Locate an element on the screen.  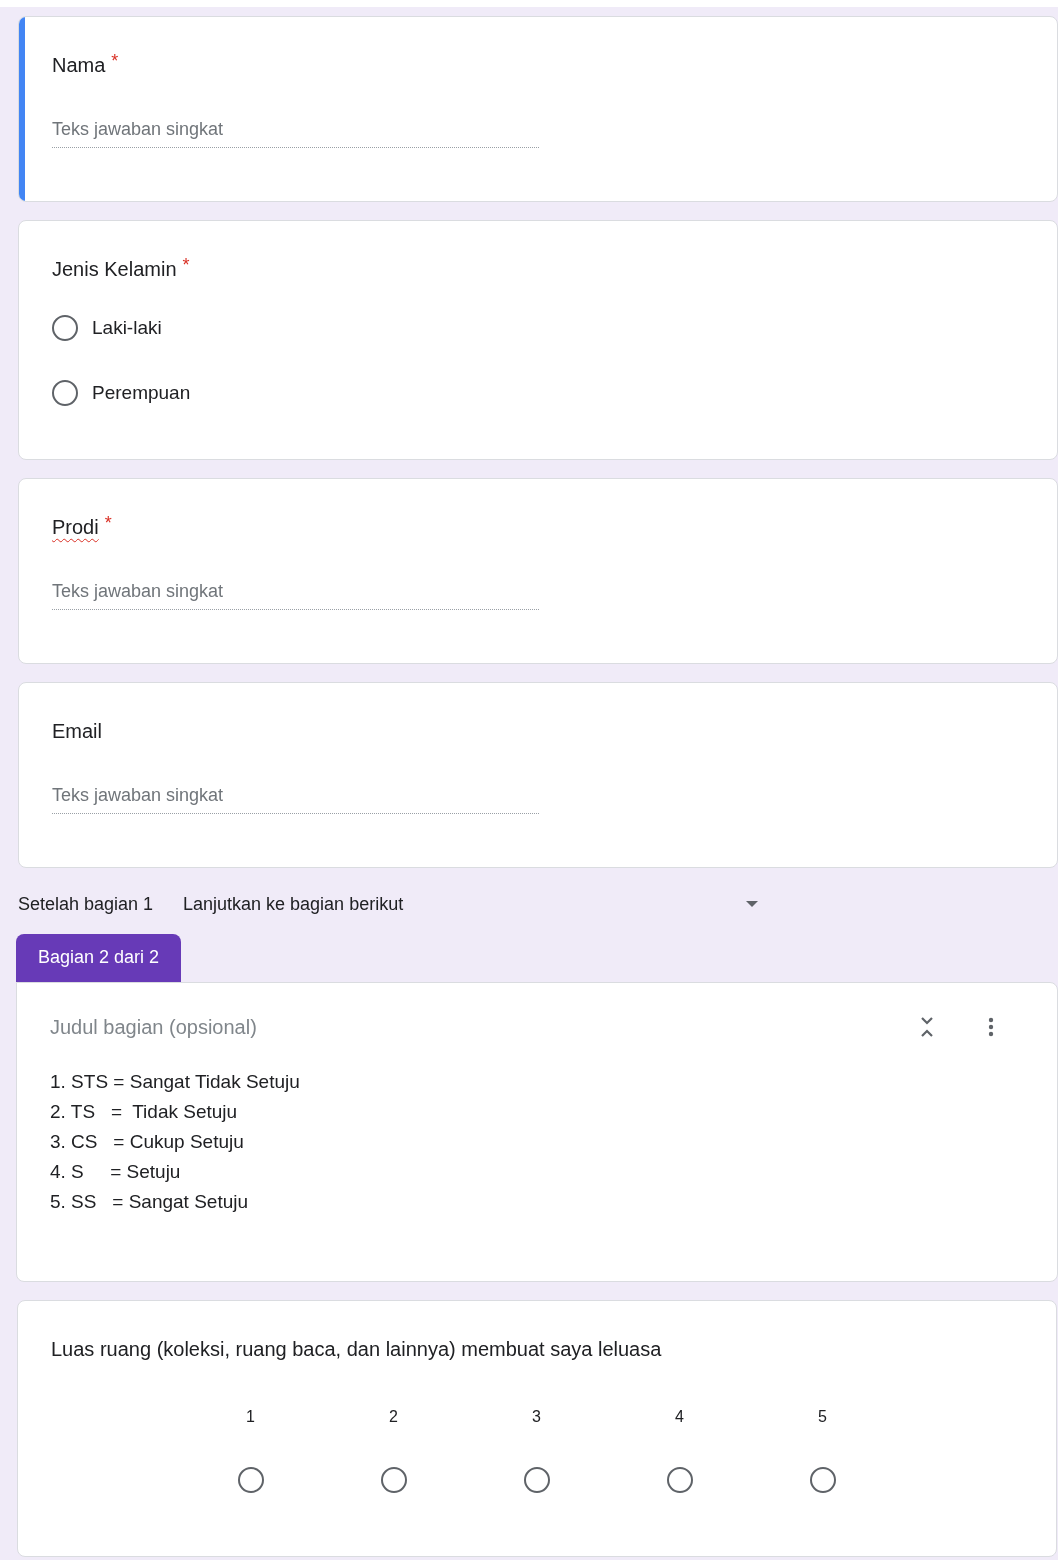
description-line: 5. SS = Sangat Setuju is located at coordinates (150, 1202).